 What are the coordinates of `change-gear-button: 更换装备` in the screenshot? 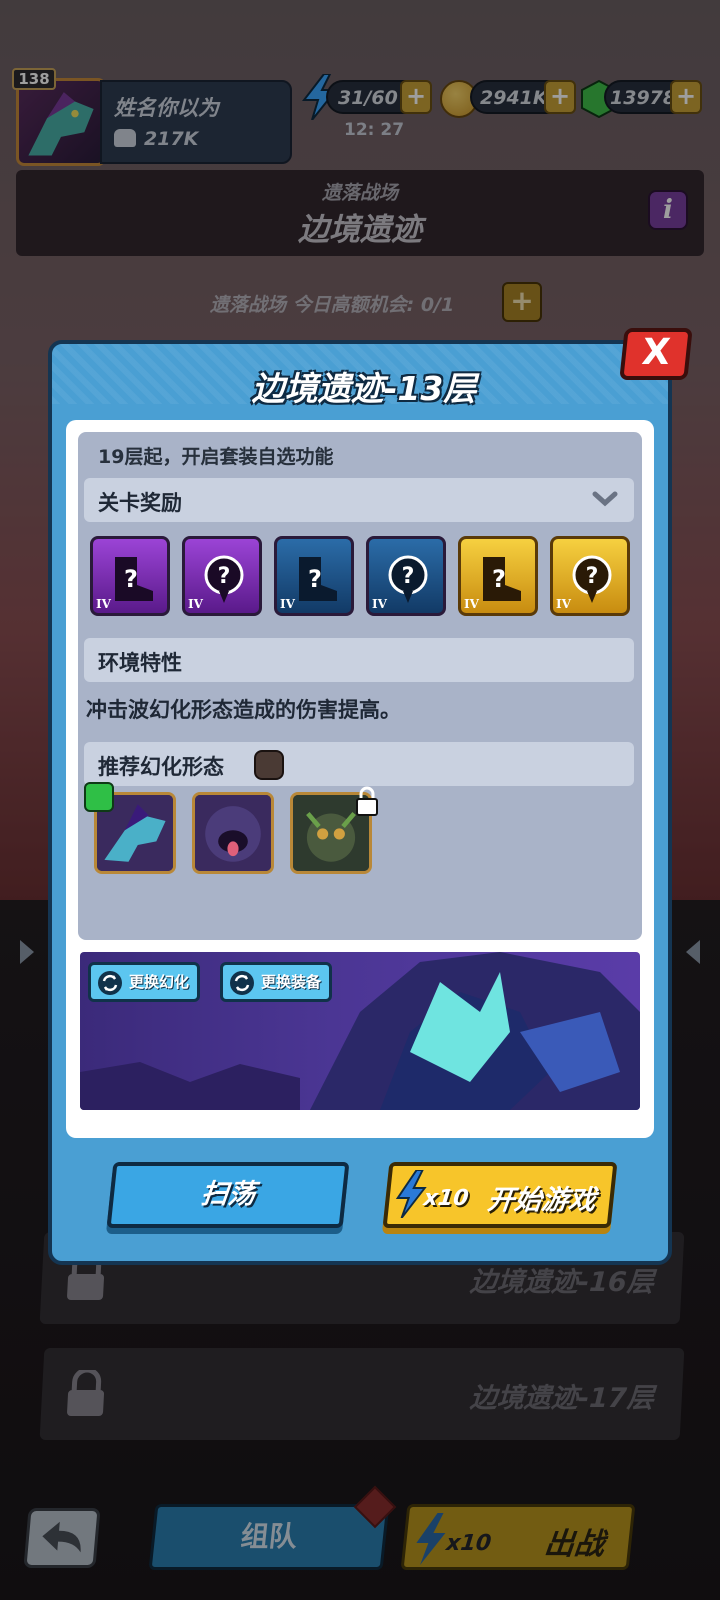 It's located at (276, 982).